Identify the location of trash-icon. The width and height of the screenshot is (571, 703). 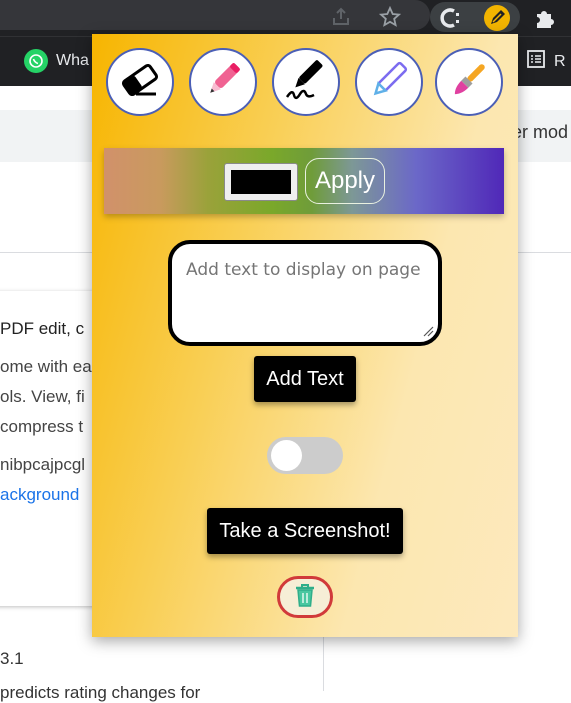
(305, 597).